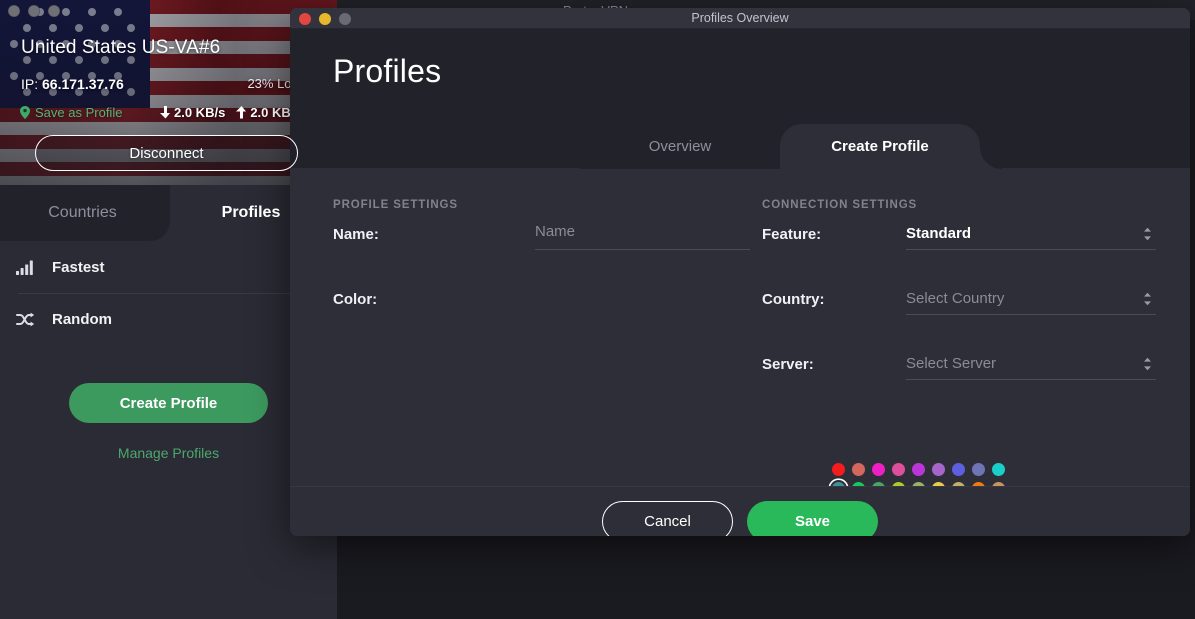 Image resolution: width=1195 pixels, height=619 pixels. What do you see at coordinates (272, 112) in the screenshot?
I see `upload-speed-value: 2.0 KB/` at bounding box center [272, 112].